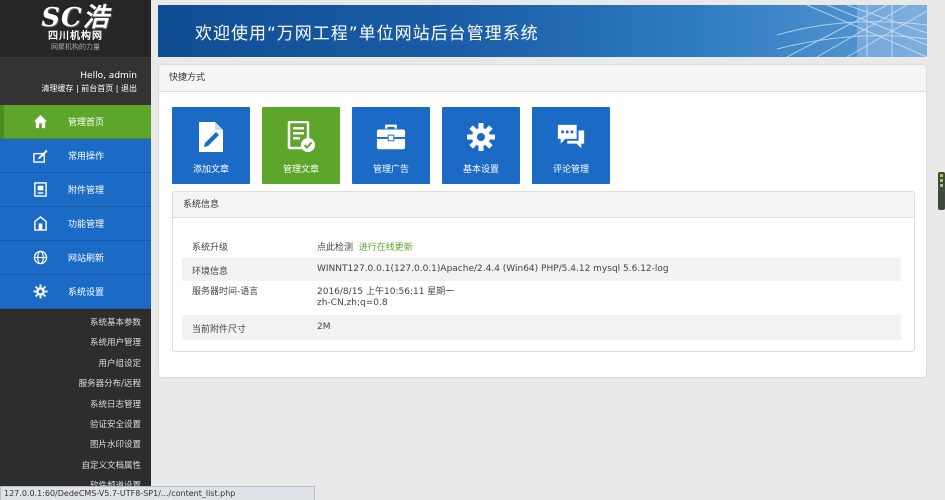 This screenshot has height=500, width=945. What do you see at coordinates (75, 36) in the screenshot?
I see `logo-sub: 四川机构网` at bounding box center [75, 36].